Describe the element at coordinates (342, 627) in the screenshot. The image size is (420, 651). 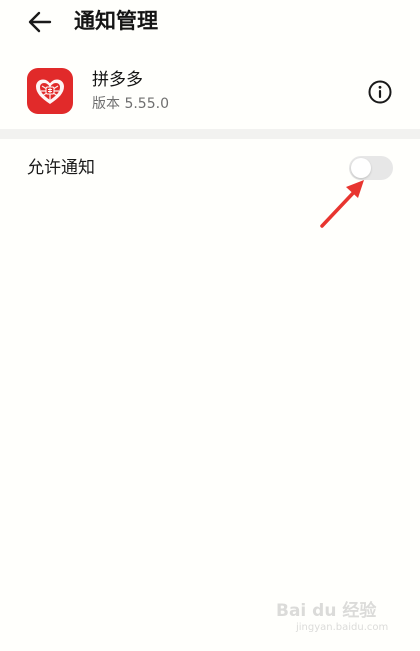
I see `watermark-url: jingyan.baidu.com` at that location.